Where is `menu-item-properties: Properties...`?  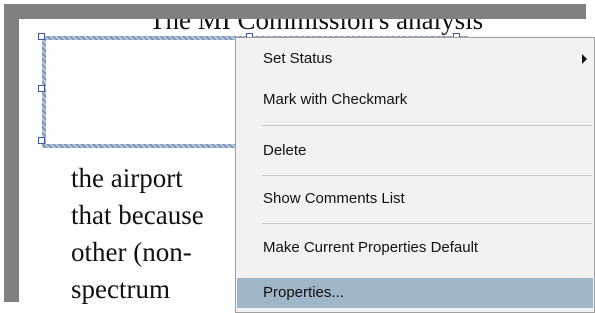
menu-item-properties: Properties... is located at coordinates (415, 293).